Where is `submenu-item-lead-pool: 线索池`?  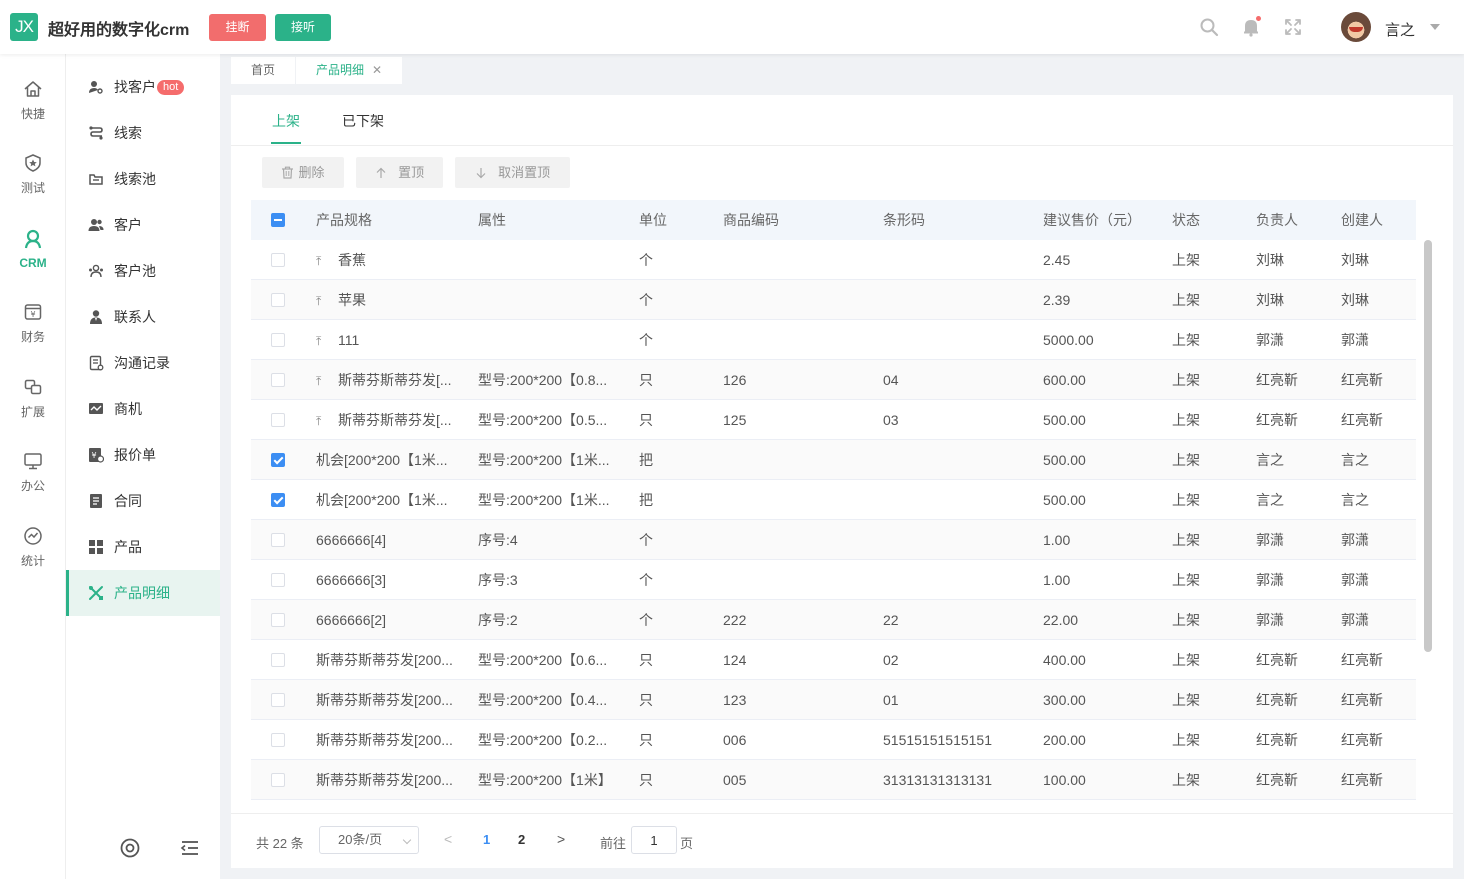
submenu-item-lead-pool: 线索池 is located at coordinates (143, 179).